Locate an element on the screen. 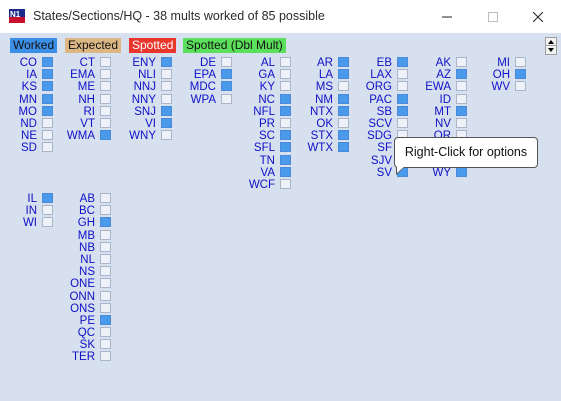  mult-item: PAC is located at coordinates (378, 99).